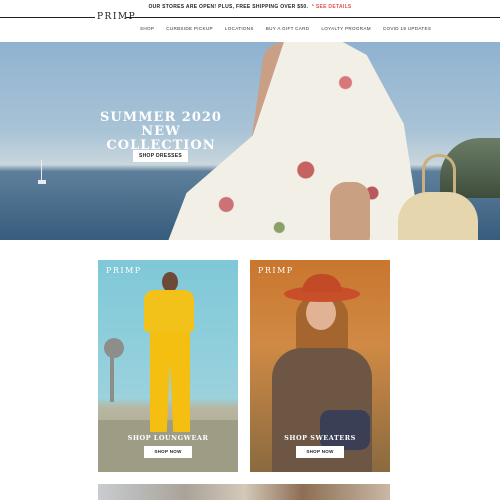  I want to click on basketball-hoop, so click(114, 348).